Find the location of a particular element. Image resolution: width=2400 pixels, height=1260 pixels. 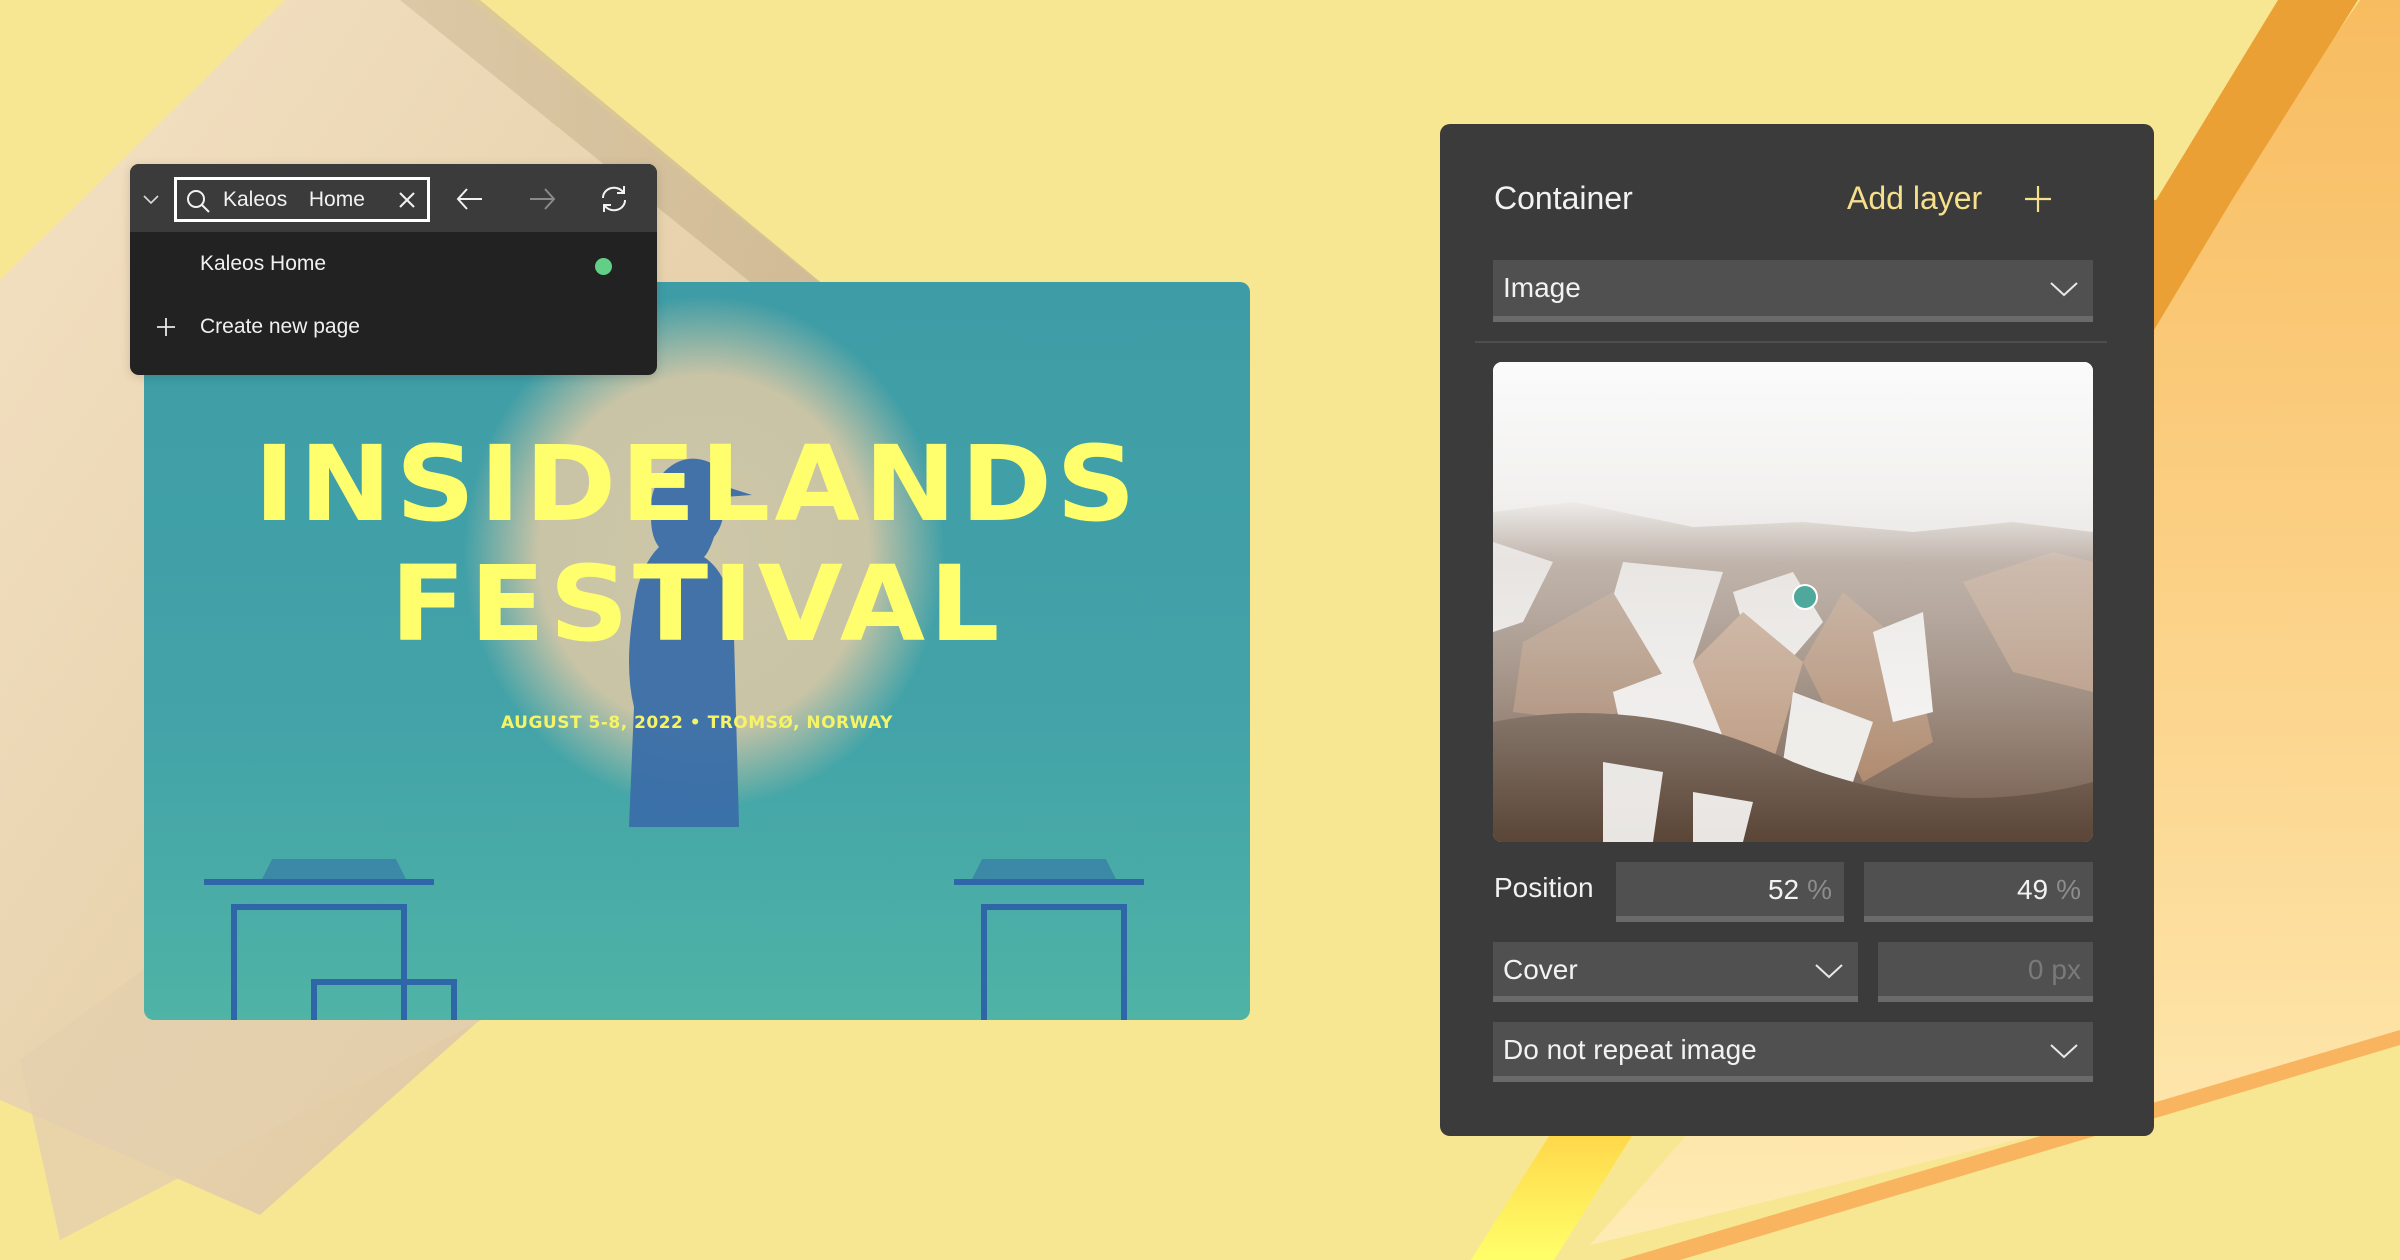

arrow-right-icon is located at coordinates (542, 199).